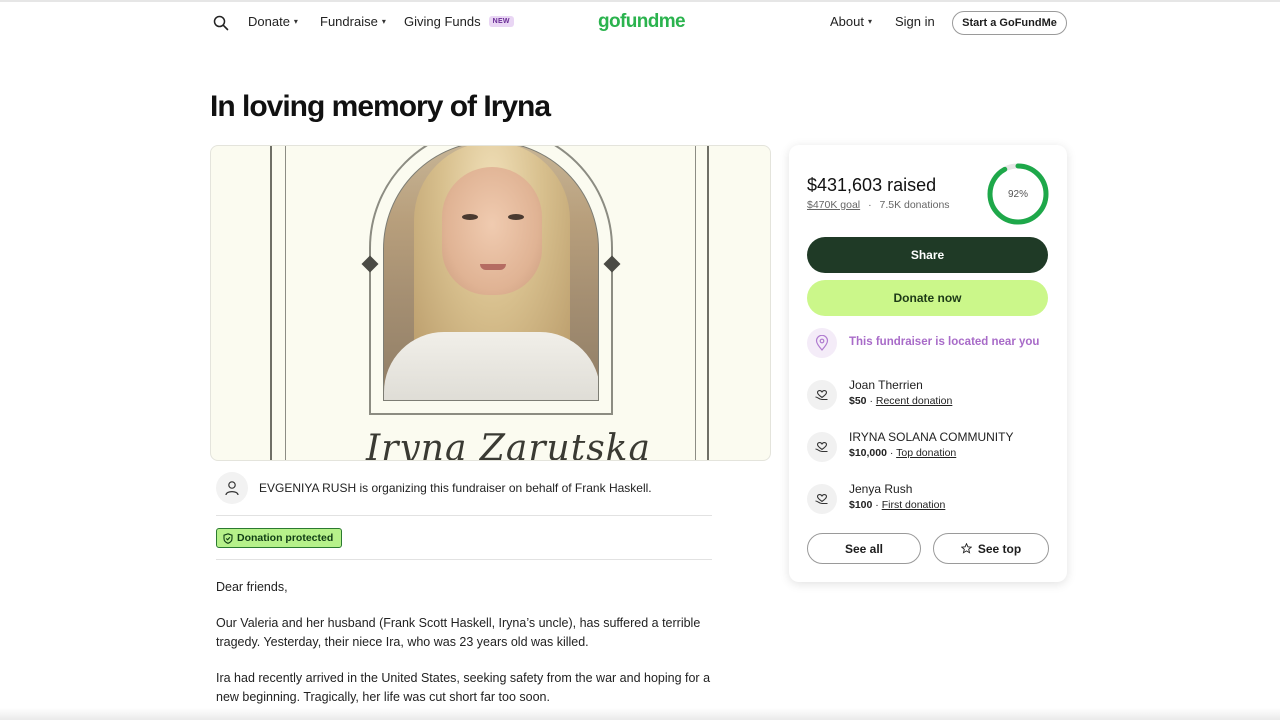  I want to click on nav-donate-label: Donate, so click(269, 21).